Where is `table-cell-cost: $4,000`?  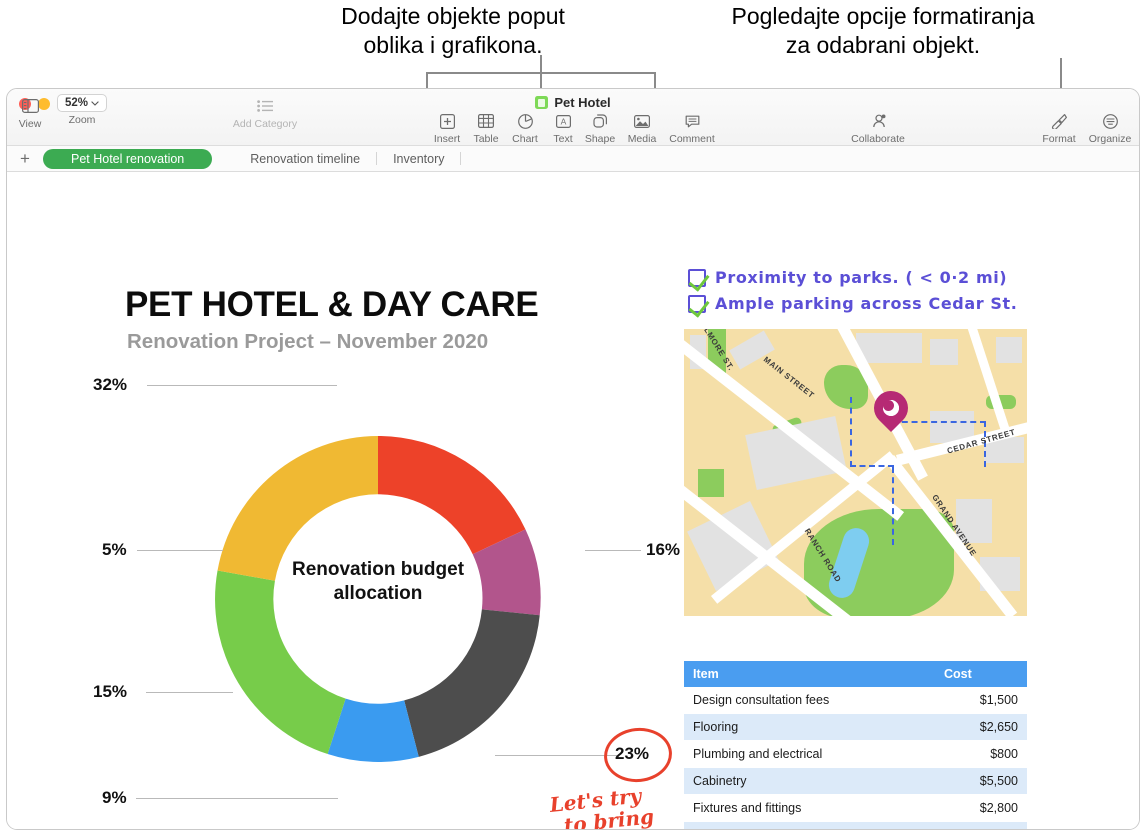 table-cell-cost: $4,000 is located at coordinates (981, 825).